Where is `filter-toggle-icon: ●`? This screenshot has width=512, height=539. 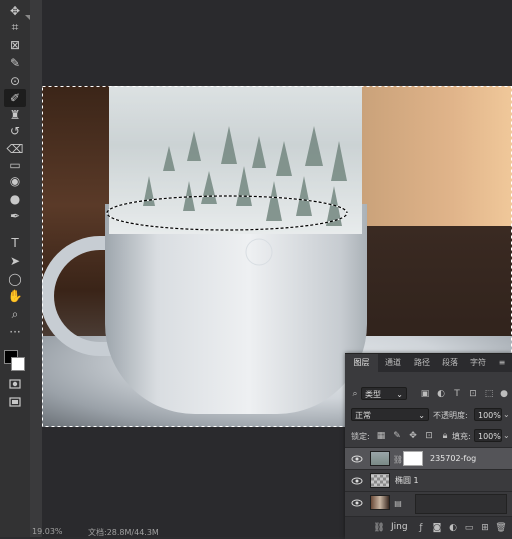
filter-toggle-icon: ● is located at coordinates (504, 394).